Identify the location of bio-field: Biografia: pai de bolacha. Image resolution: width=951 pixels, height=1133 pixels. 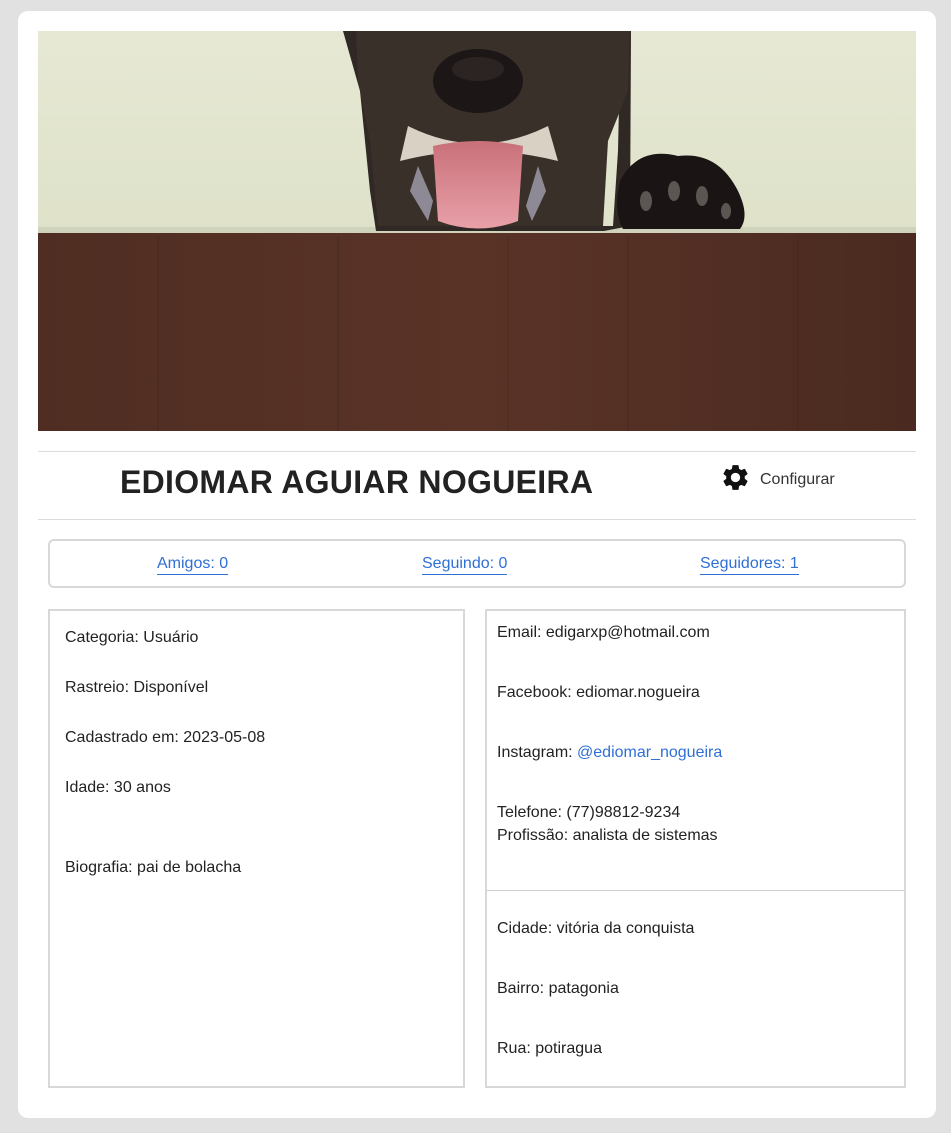
(153, 867).